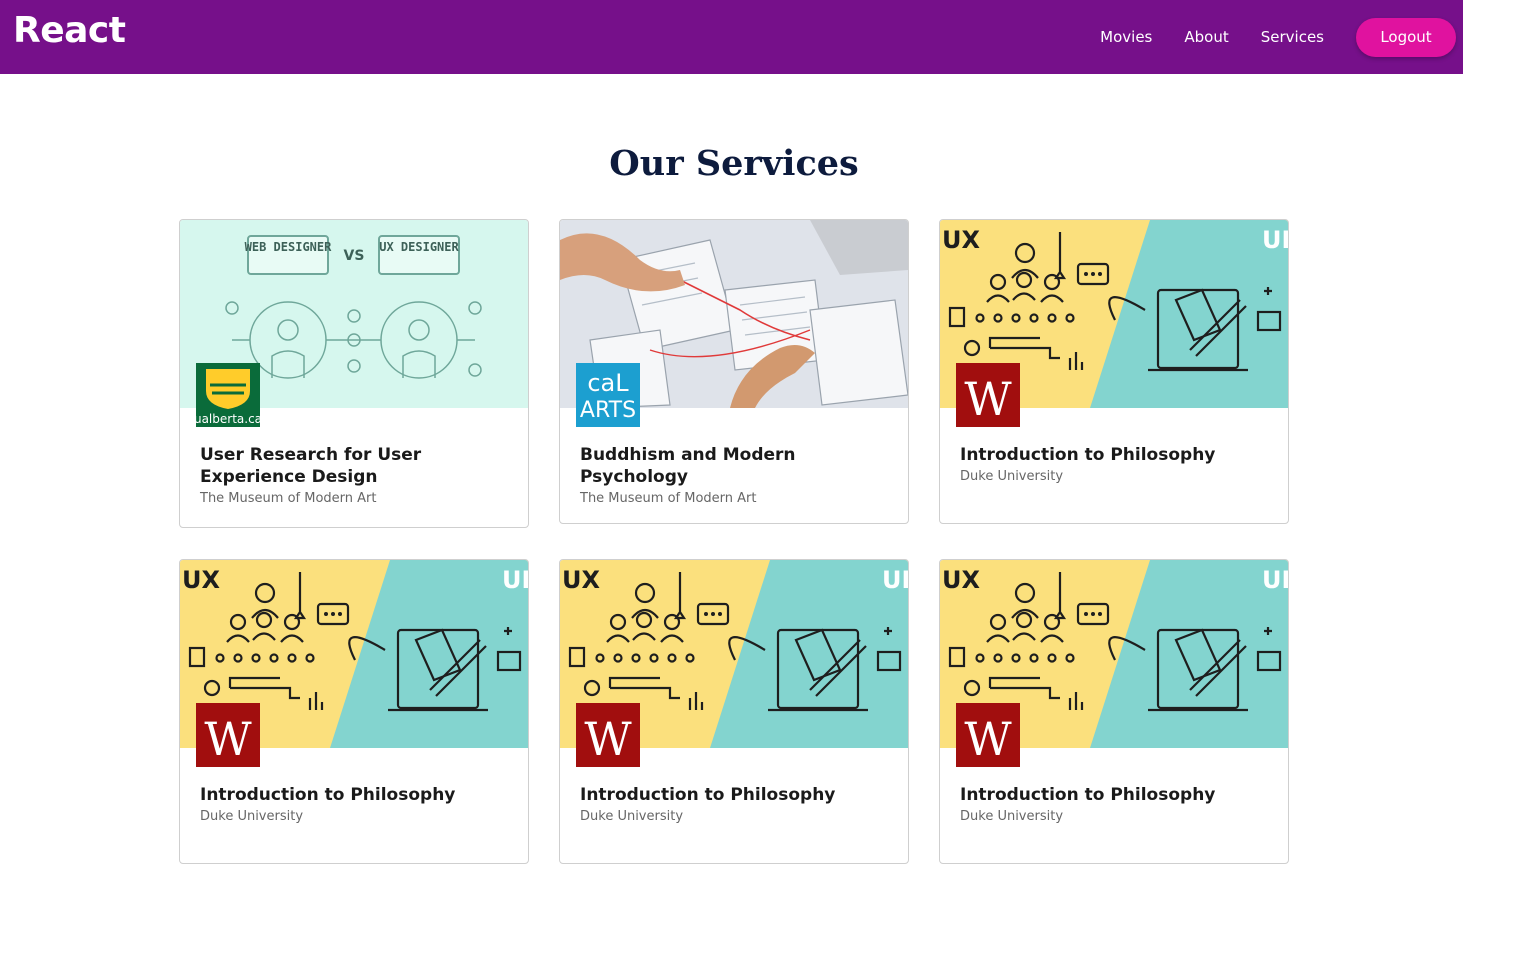 This screenshot has height=954, width=1530. Describe the element at coordinates (354, 256) in the screenshot. I see `vs-label: VS` at that location.